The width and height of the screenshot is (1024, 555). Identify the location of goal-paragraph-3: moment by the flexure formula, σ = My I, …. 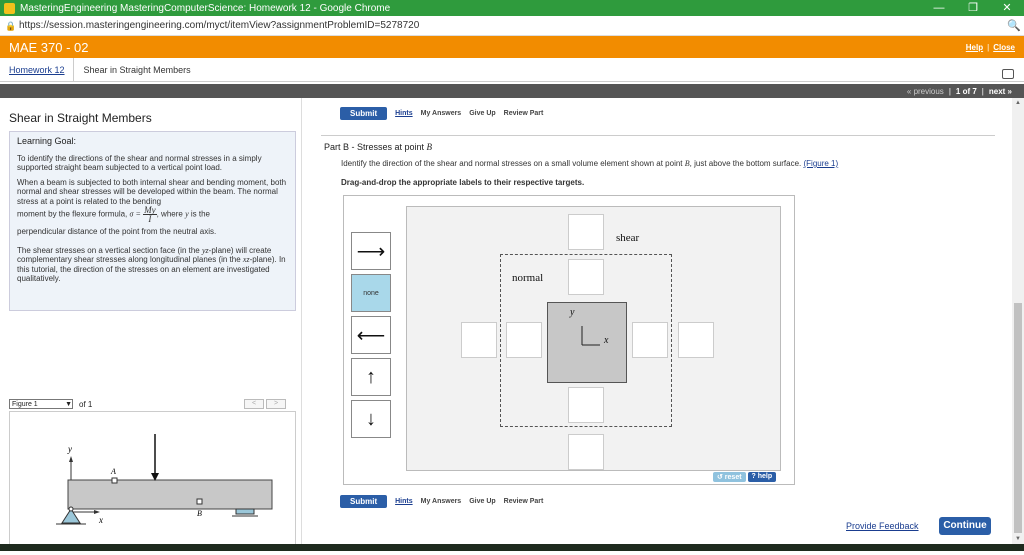
(113, 214).